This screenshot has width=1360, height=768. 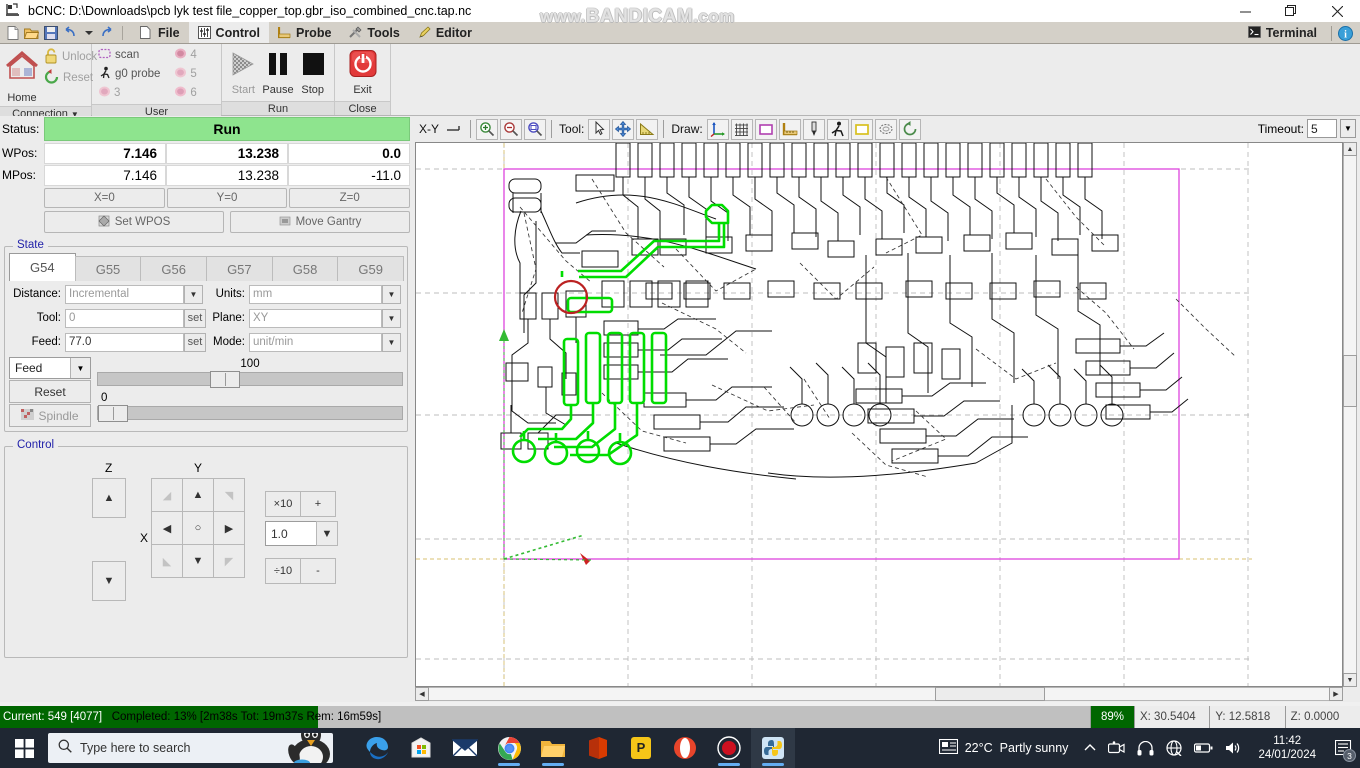 I want to click on wcs-tab-g59: G59, so click(x=371, y=268).